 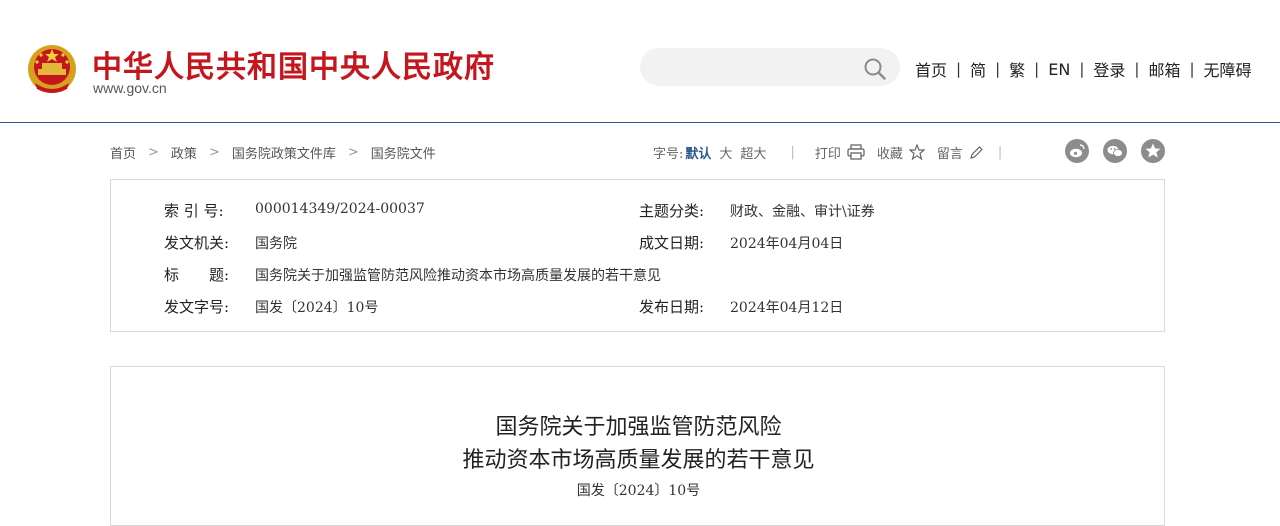 I want to click on index-number-label: 索 引 号:, so click(x=194, y=211).